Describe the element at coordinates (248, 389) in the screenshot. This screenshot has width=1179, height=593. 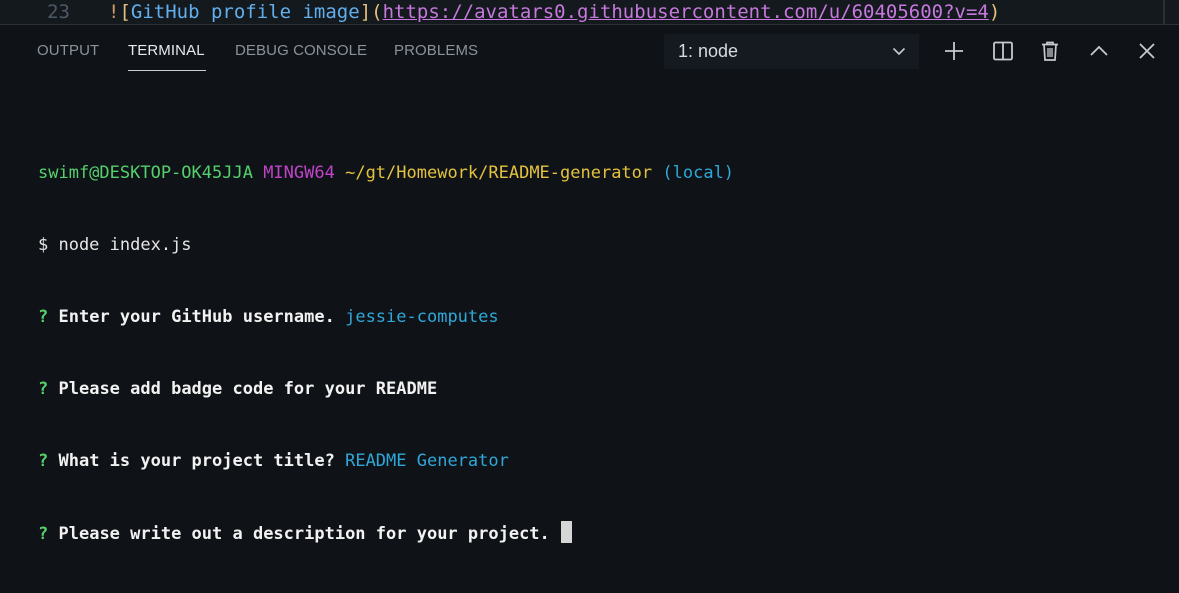
I see `question-text: Please add badge code for your README` at that location.